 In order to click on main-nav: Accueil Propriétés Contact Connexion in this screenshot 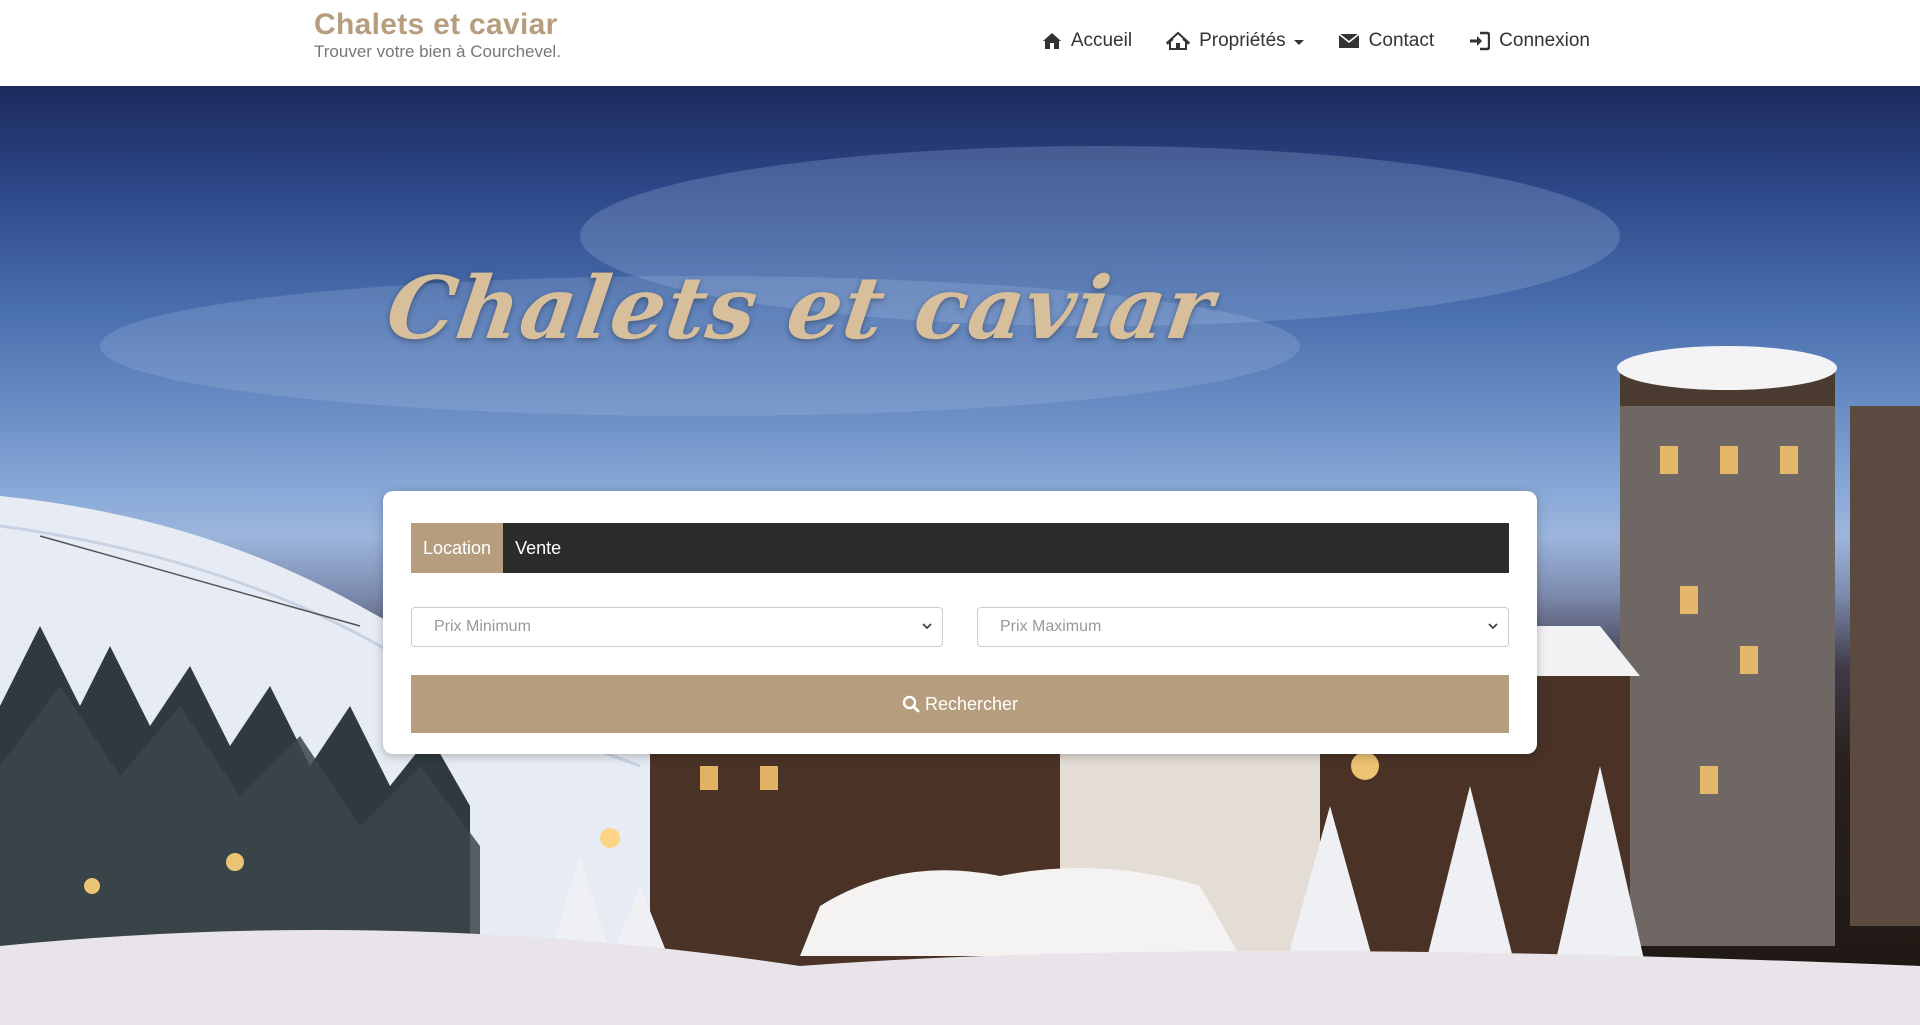, I will do `click(1299, 41)`.